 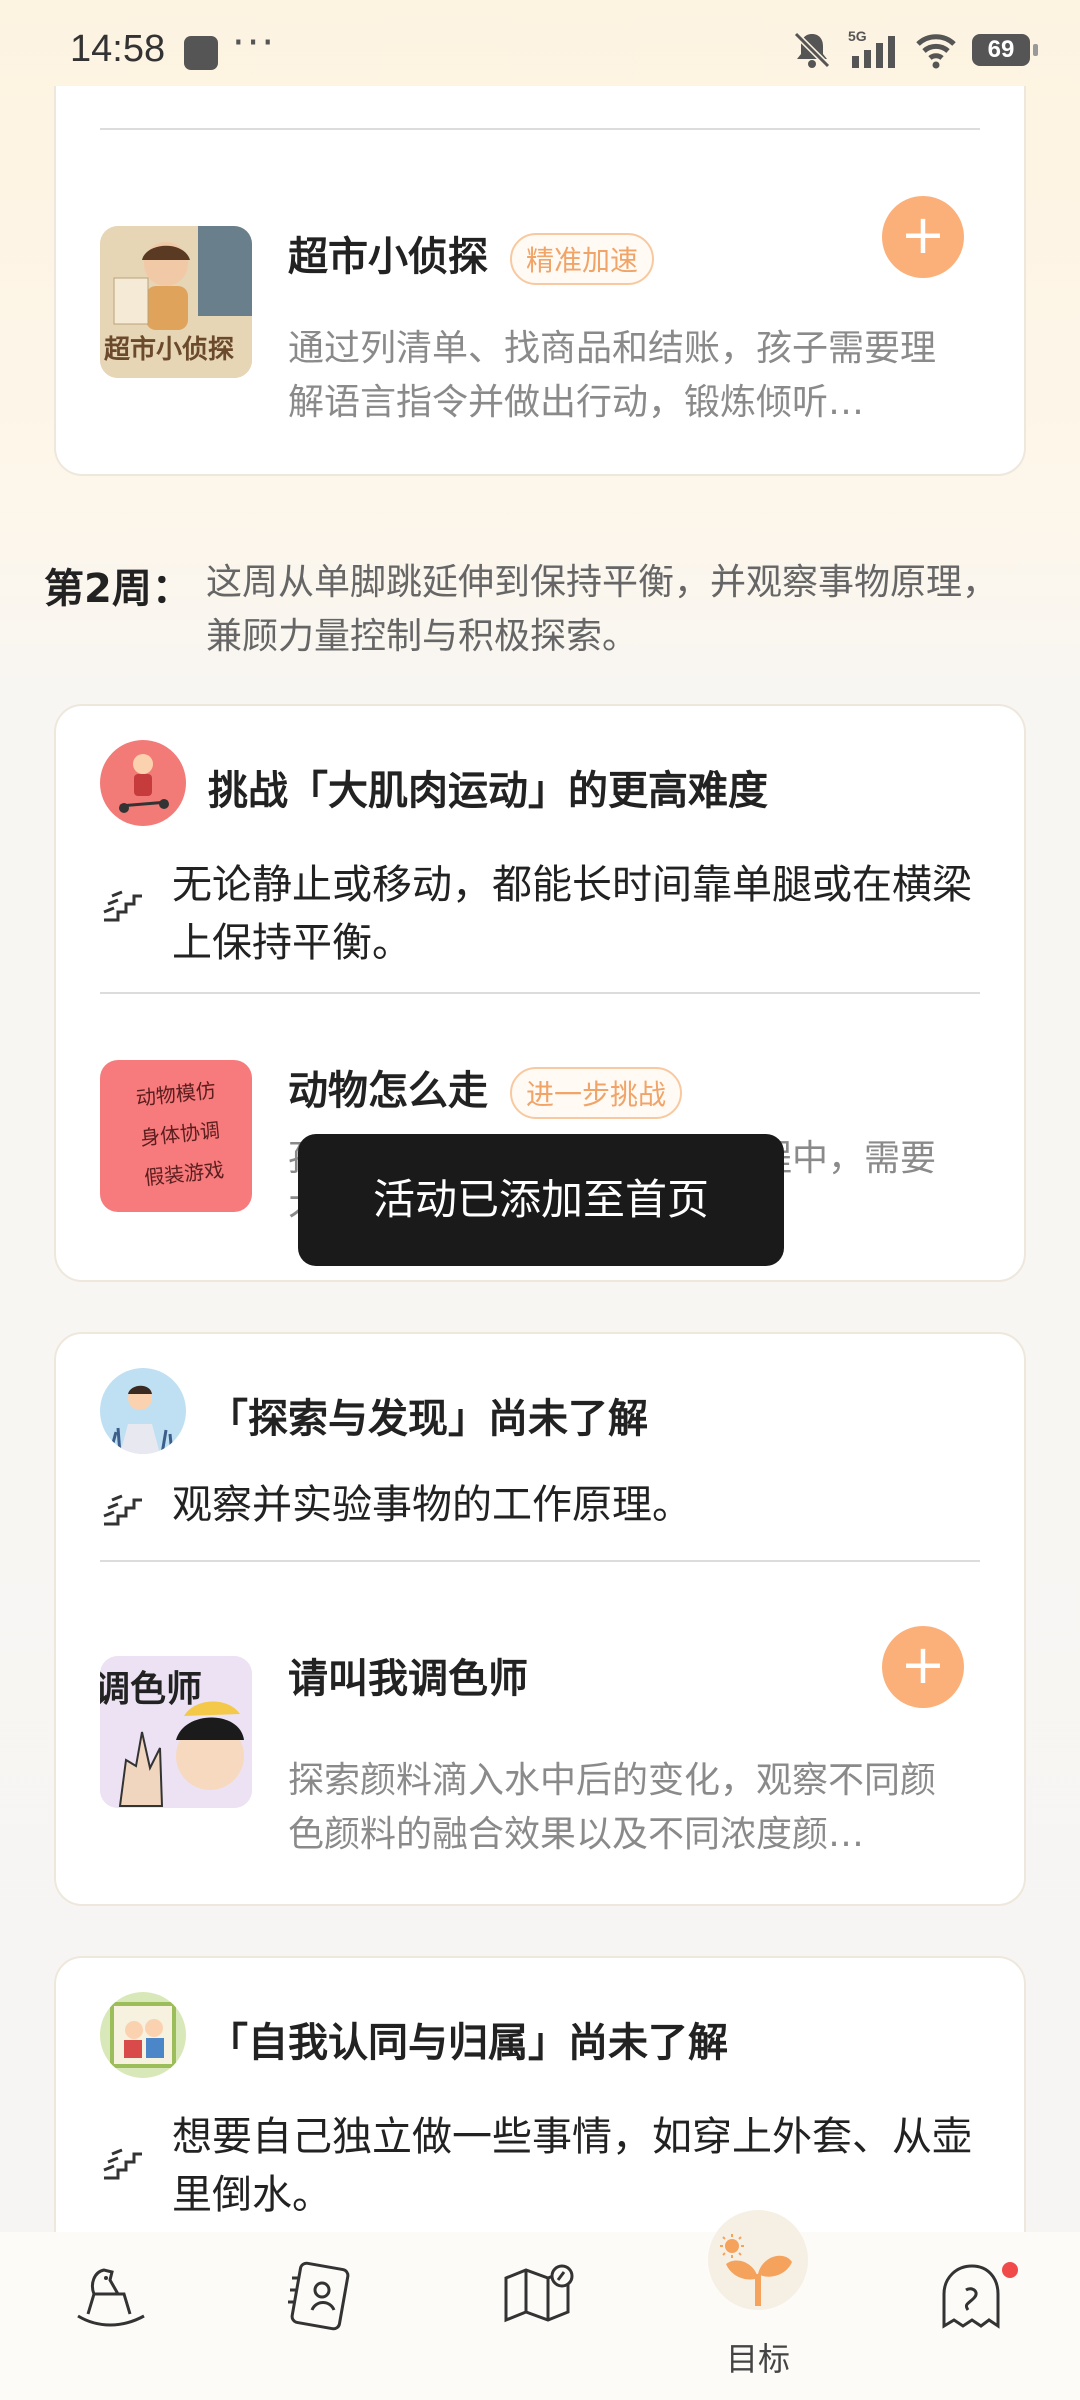 What do you see at coordinates (428, 1419) in the screenshot?
I see `section-title: 「探索与发现」尚未了解` at bounding box center [428, 1419].